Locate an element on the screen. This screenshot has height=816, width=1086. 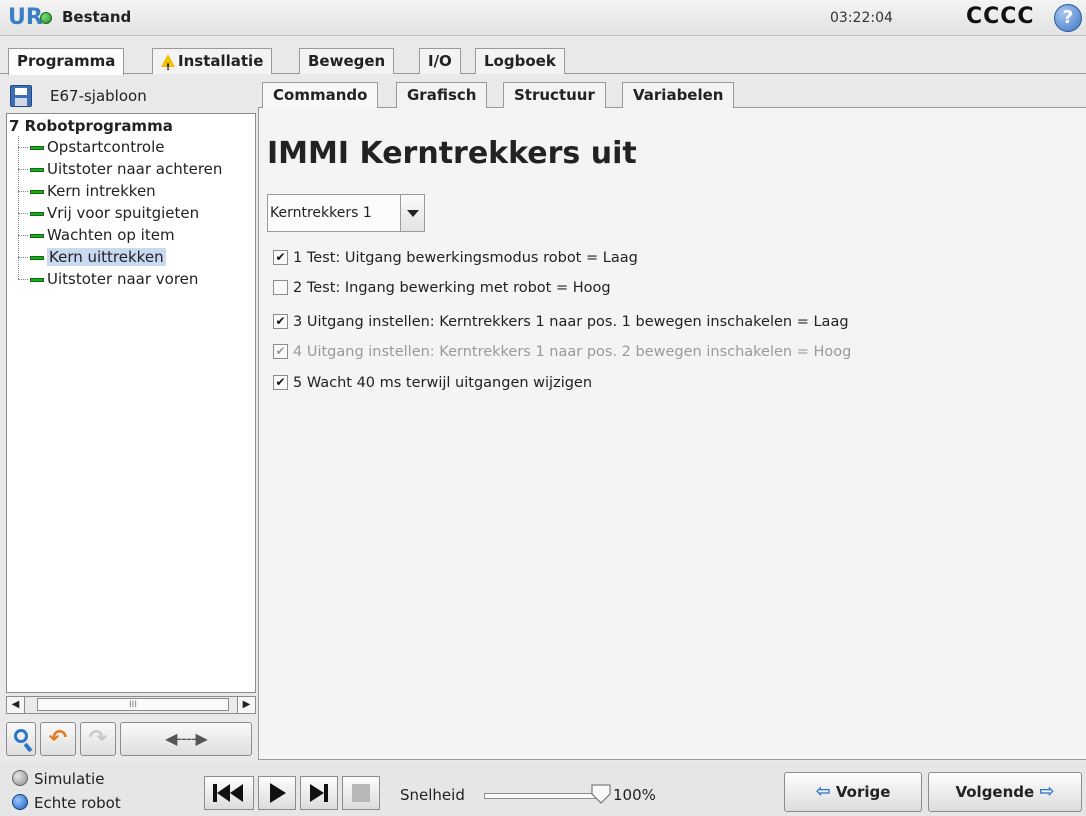
checkbox is located at coordinates (280, 287).